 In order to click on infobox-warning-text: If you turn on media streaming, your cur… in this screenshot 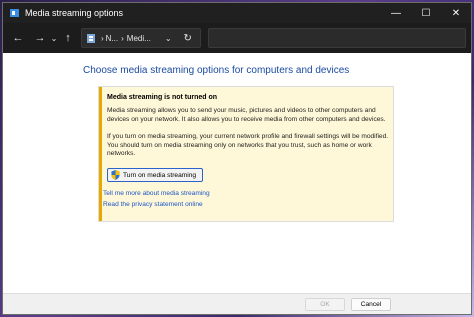, I will do `click(248, 145)`.